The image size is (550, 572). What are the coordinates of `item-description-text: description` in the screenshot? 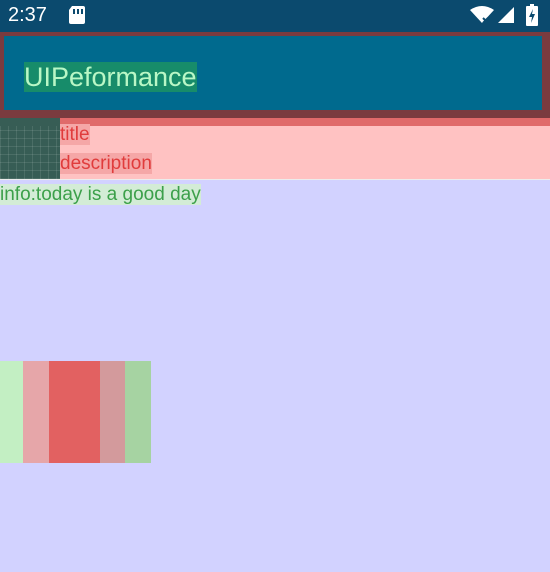 It's located at (106, 163).